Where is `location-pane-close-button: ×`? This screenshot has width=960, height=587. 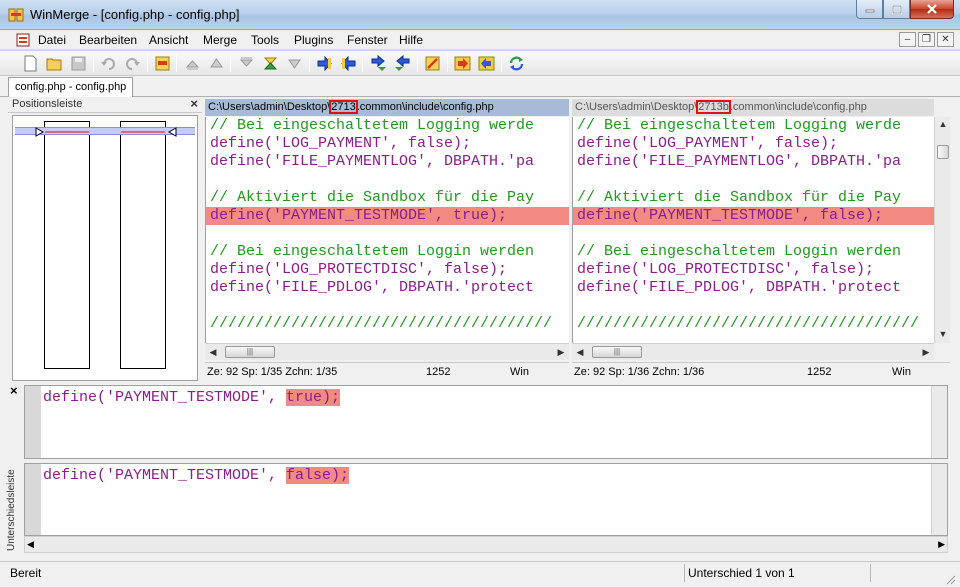 location-pane-close-button: × is located at coordinates (194, 103).